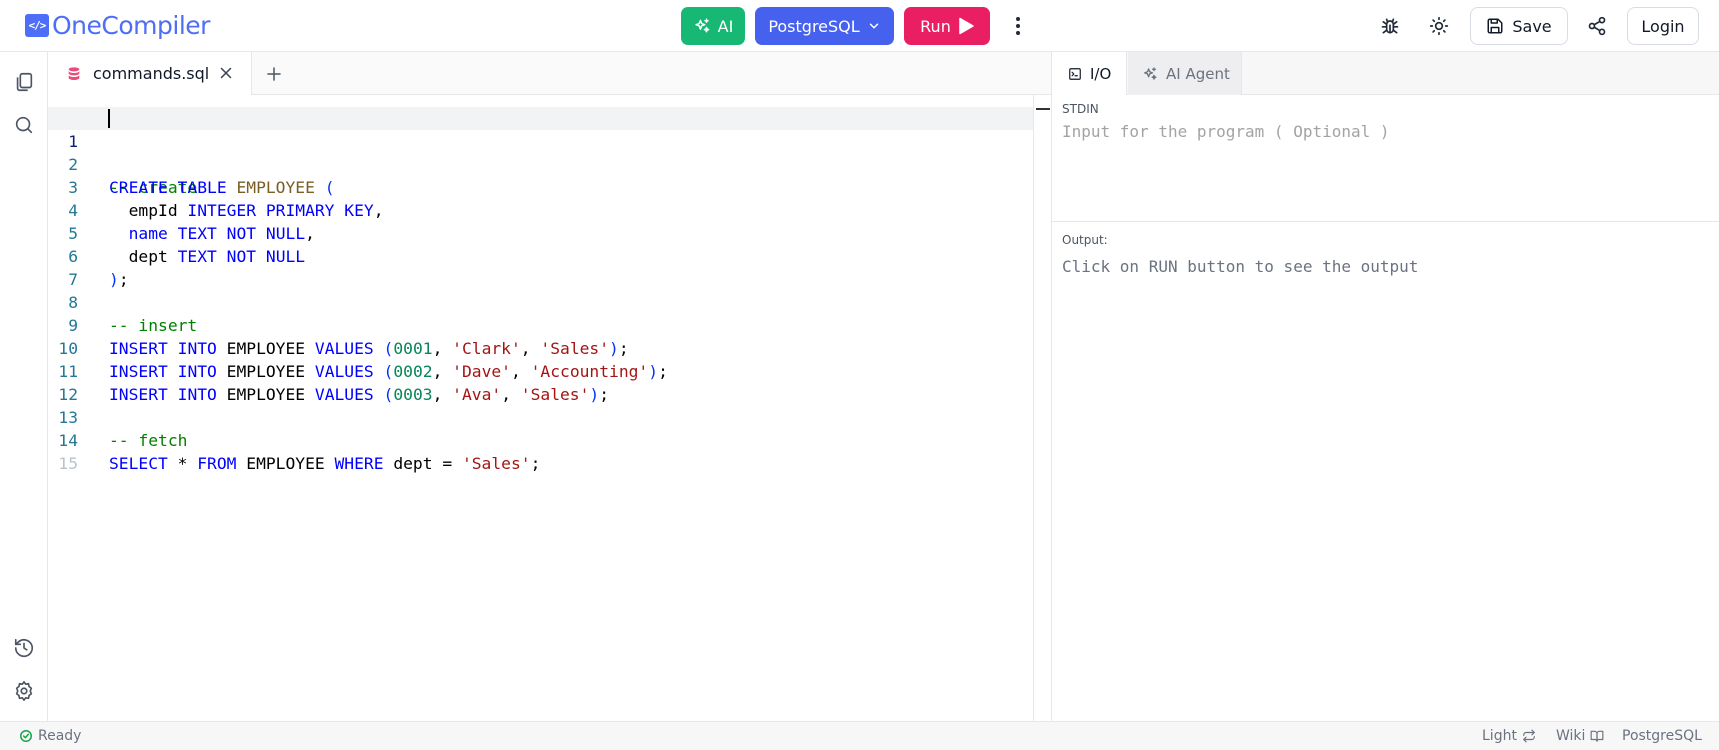 The height and width of the screenshot is (750, 1719). What do you see at coordinates (873, 26) in the screenshot?
I see `chevron-down-icon` at bounding box center [873, 26].